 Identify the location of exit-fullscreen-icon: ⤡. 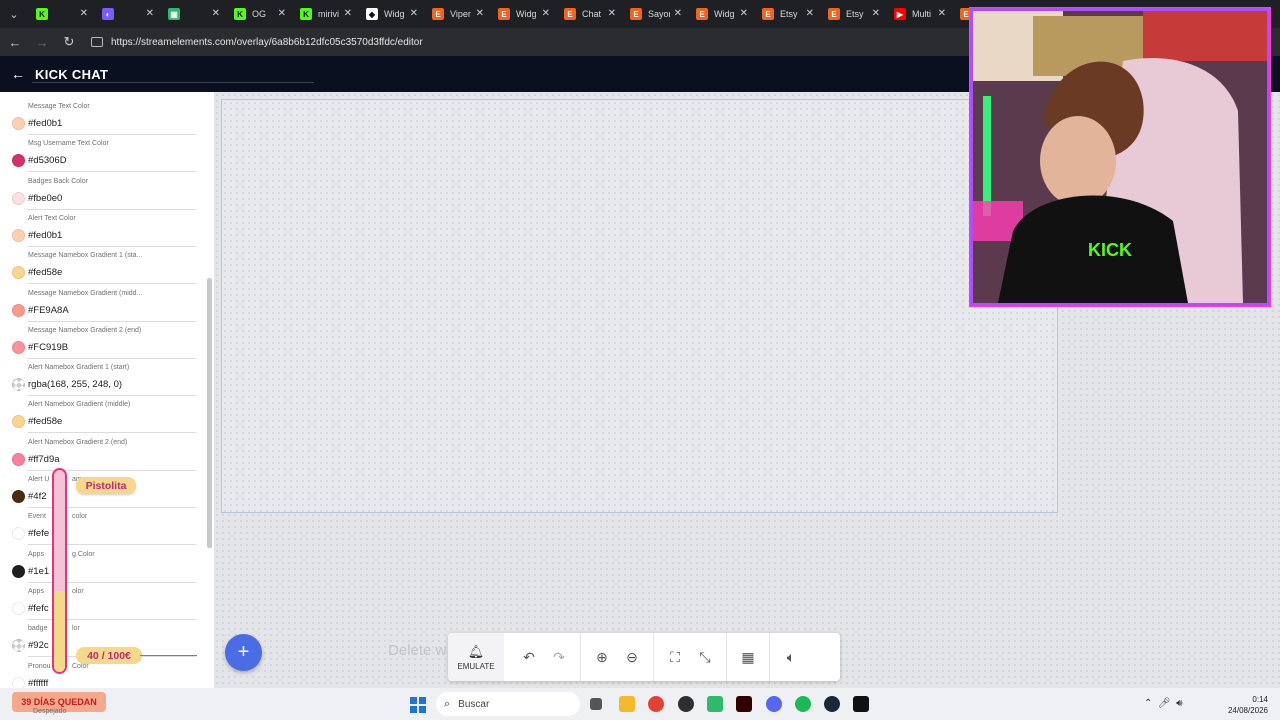
(705, 657).